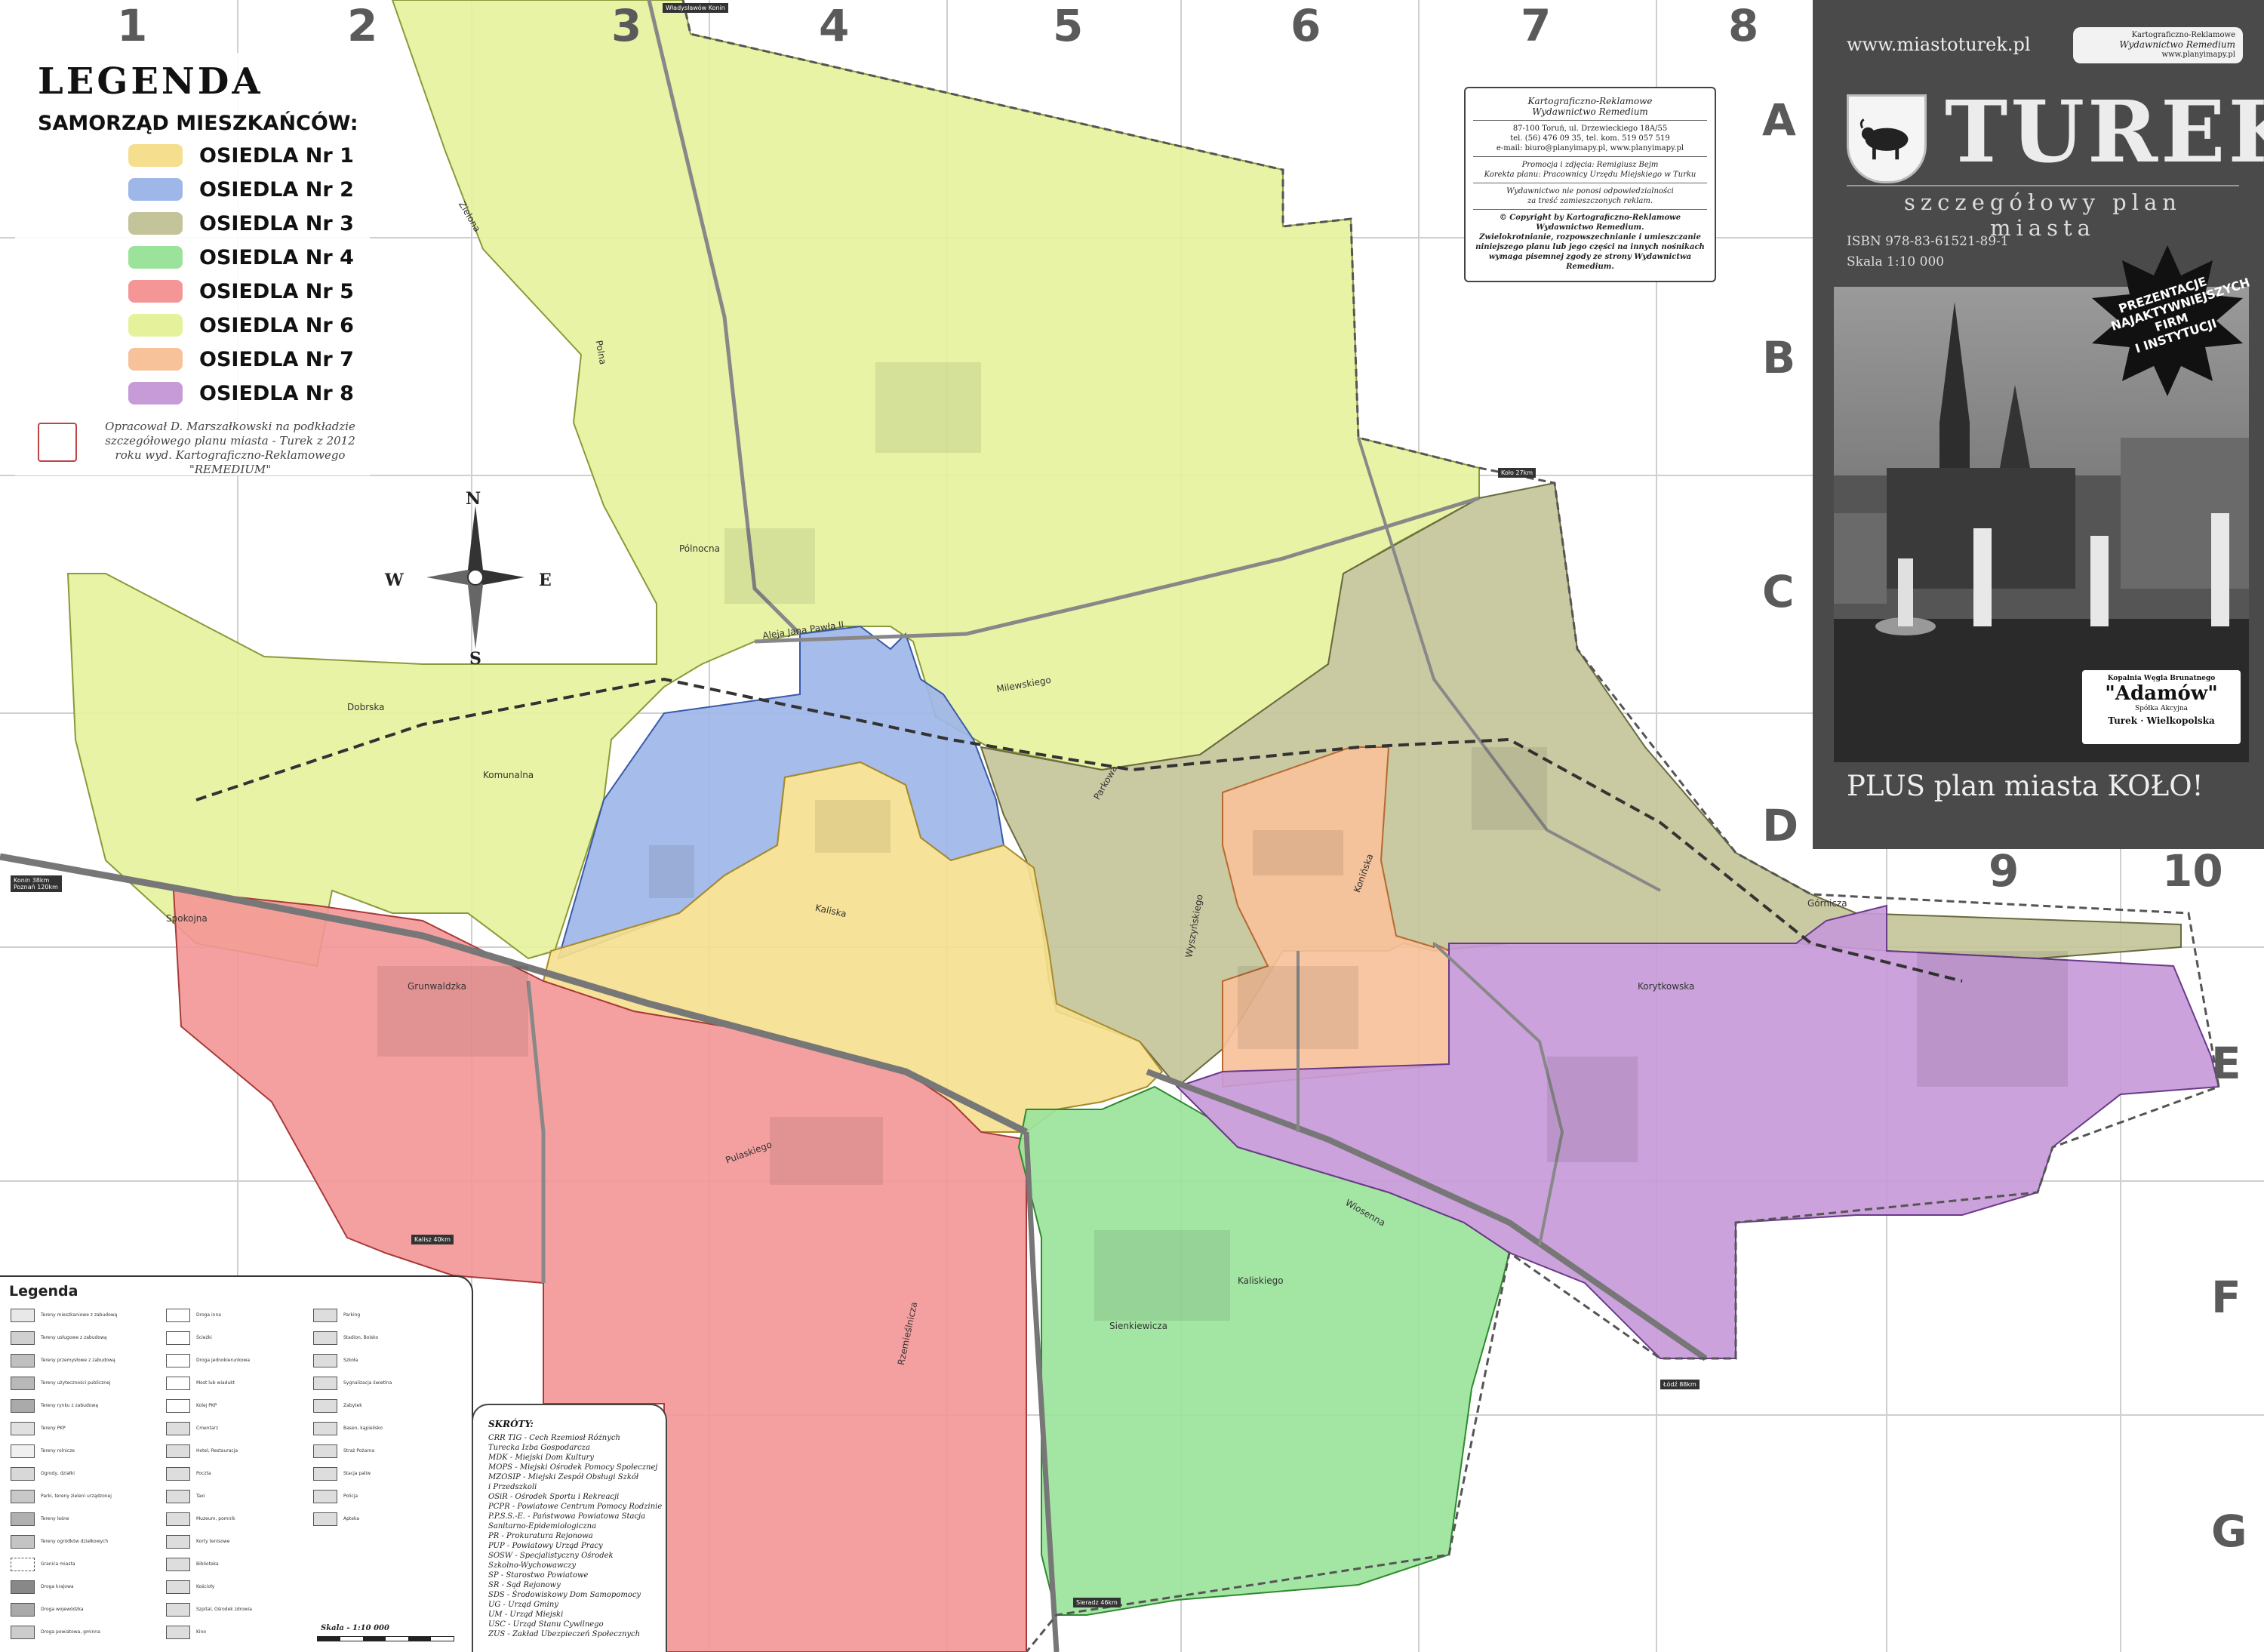  What do you see at coordinates (526, 1614) in the screenshot?
I see `abbreviation-line: UM - Urząd Miejski` at bounding box center [526, 1614].